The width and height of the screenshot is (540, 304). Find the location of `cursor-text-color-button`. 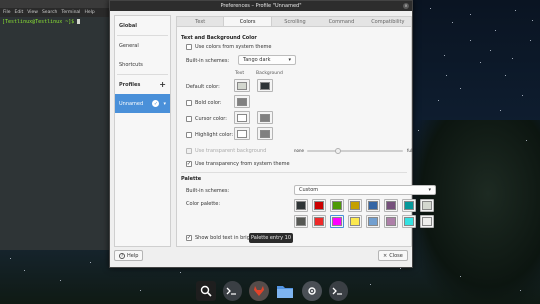

cursor-text-color-button is located at coordinates (242, 117).